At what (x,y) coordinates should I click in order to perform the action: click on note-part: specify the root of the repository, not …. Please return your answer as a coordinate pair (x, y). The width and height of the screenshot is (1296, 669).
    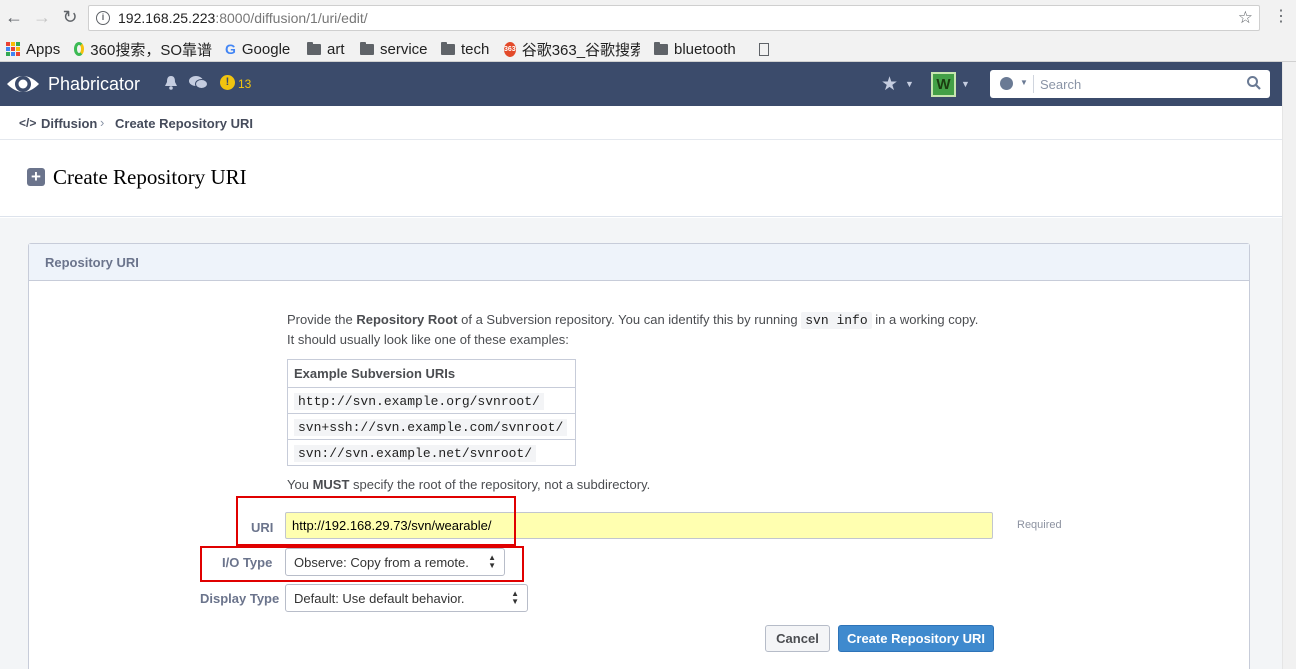
    Looking at the image, I should click on (500, 484).